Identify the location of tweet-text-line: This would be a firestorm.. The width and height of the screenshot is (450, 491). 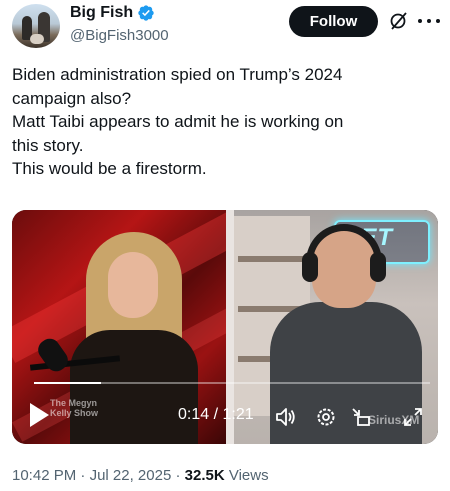
(109, 168).